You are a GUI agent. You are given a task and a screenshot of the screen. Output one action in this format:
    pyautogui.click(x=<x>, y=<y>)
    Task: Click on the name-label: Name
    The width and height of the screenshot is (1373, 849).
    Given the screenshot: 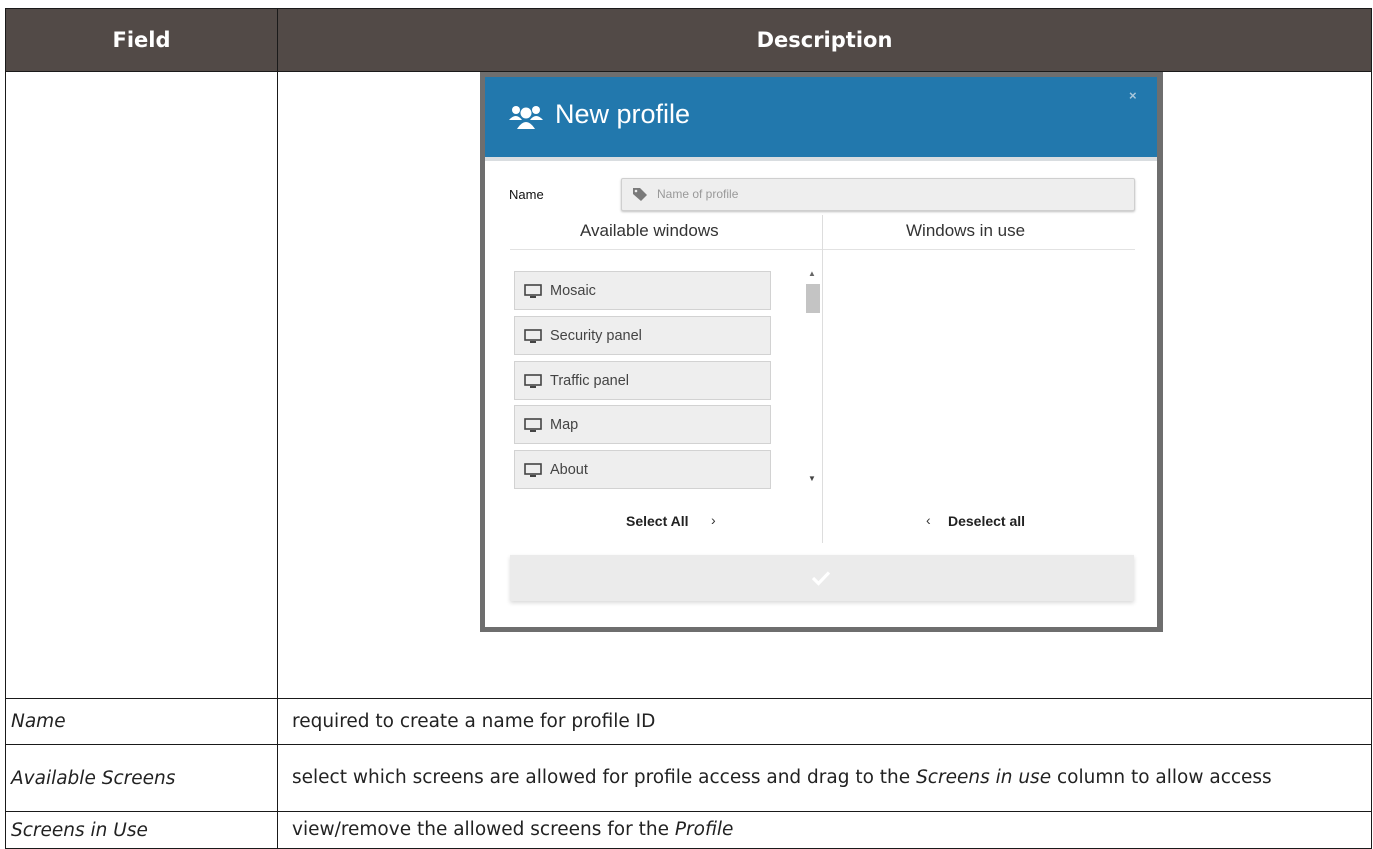 What is the action you would take?
    pyautogui.click(x=526, y=194)
    